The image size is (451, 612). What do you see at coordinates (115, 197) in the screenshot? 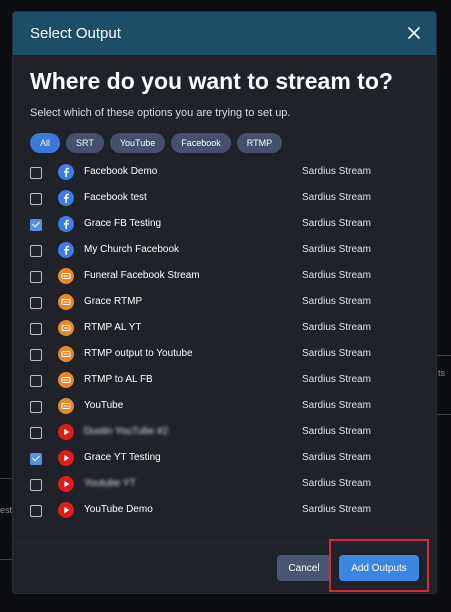
I see `output-name: Facebook test` at bounding box center [115, 197].